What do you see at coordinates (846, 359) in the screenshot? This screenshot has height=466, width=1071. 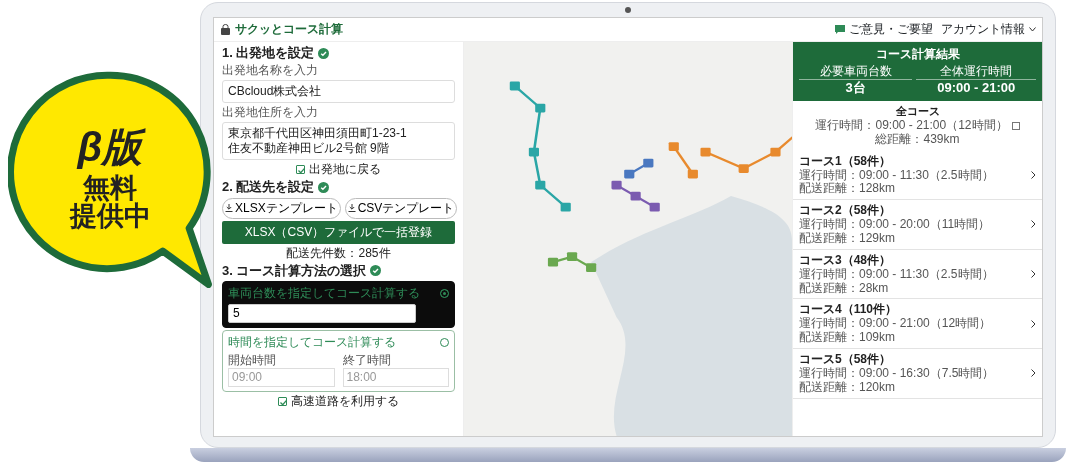 I see `course-title: コース5（58件）` at bounding box center [846, 359].